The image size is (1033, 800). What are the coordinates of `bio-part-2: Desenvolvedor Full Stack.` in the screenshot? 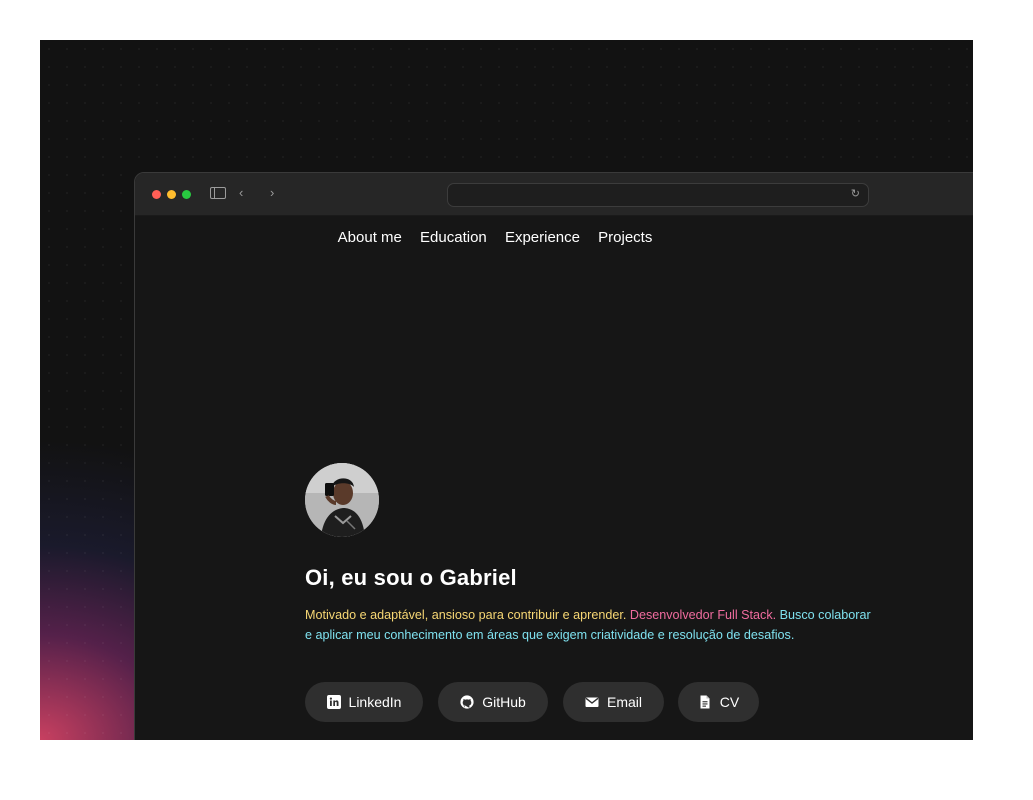 It's located at (703, 615).